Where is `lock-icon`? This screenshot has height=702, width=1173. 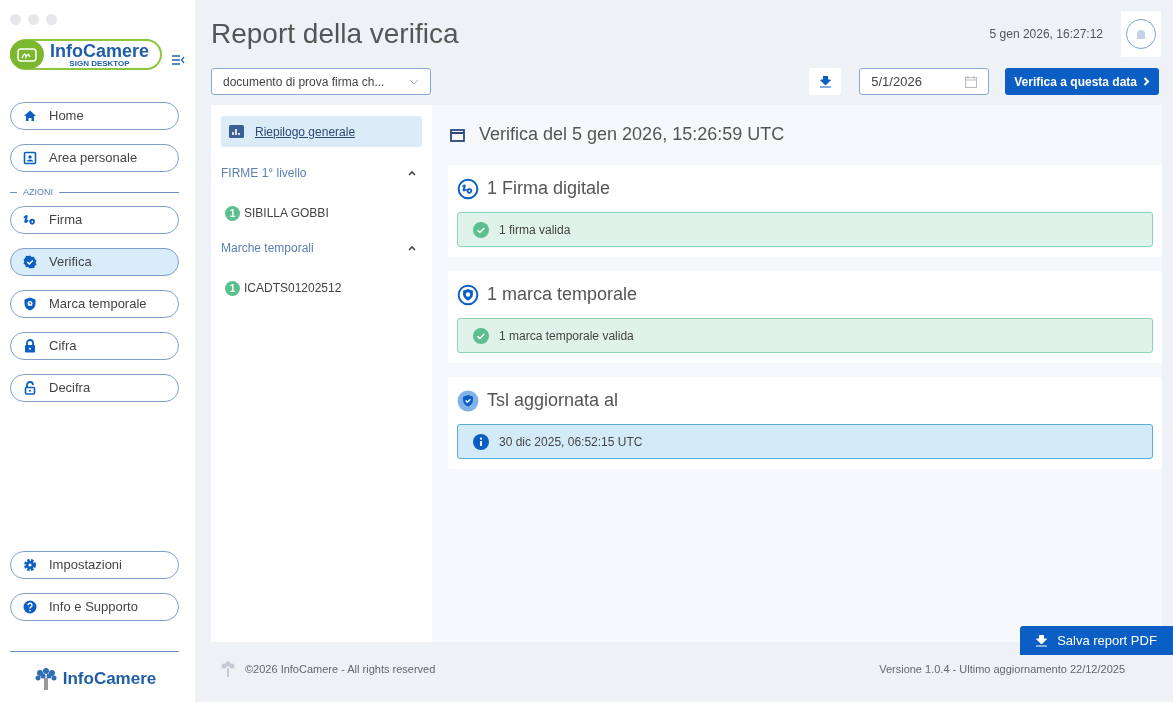 lock-icon is located at coordinates (30, 345).